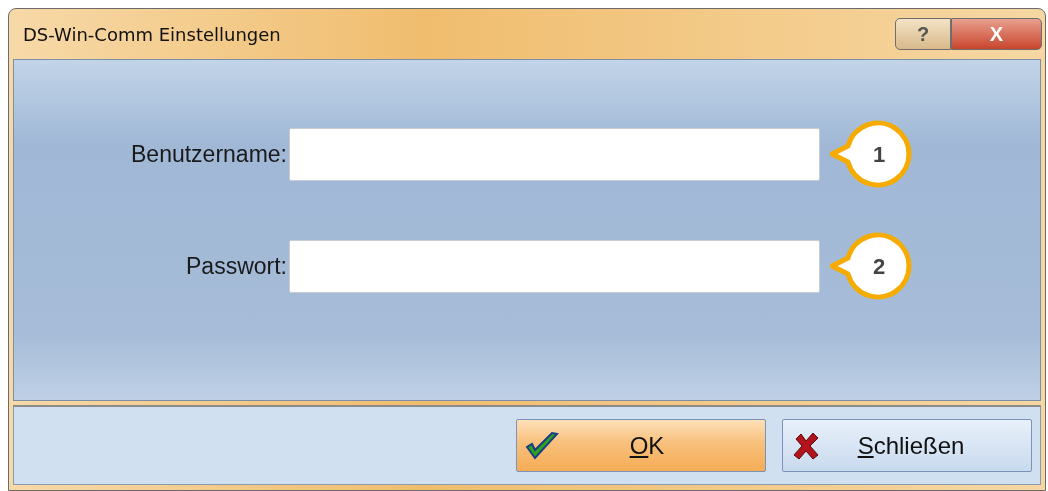  I want to click on field-label: Passwort:, so click(236, 266).